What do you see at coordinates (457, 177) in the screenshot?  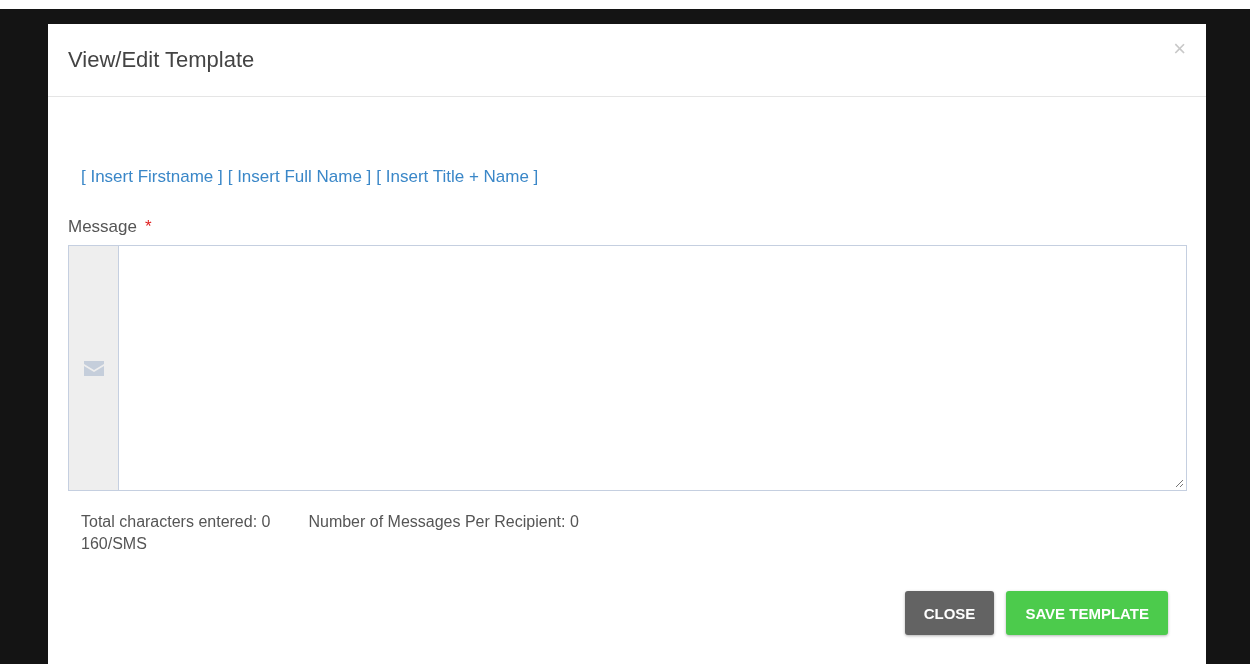 I see `insert-link: [ Insert Title + Name ]` at bounding box center [457, 177].